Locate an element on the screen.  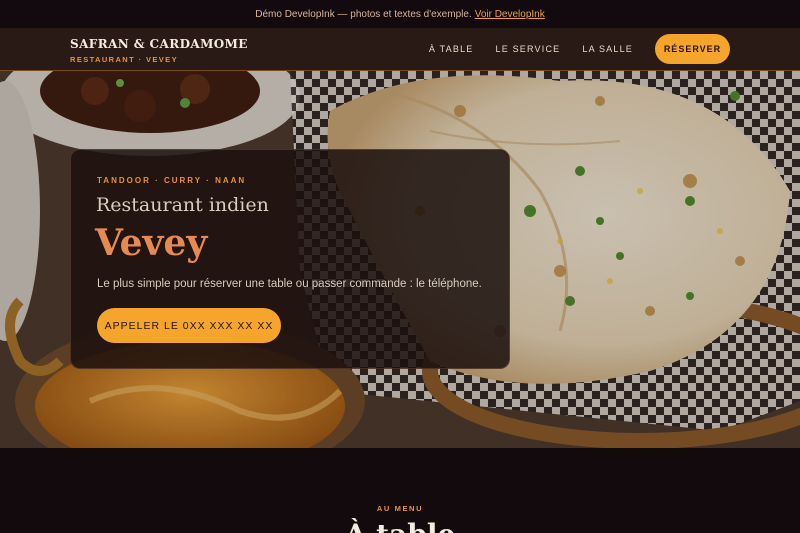
hero-title: Restaurant indien is located at coordinates (182, 205).